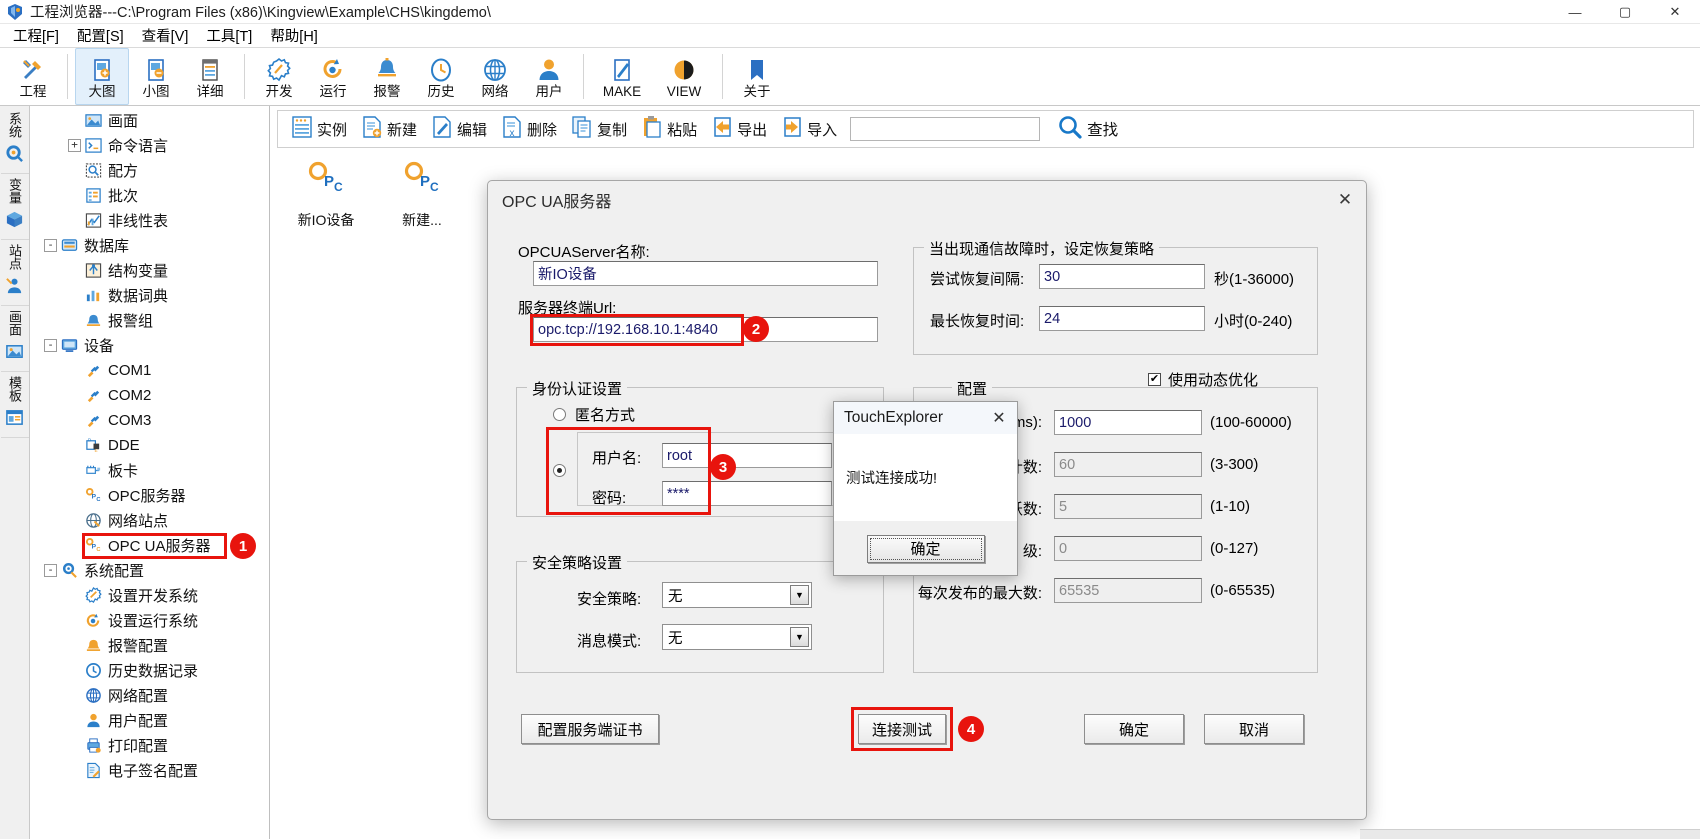  Describe the element at coordinates (33, 76) in the screenshot. I see `toolbar-button-project: 工程` at that location.